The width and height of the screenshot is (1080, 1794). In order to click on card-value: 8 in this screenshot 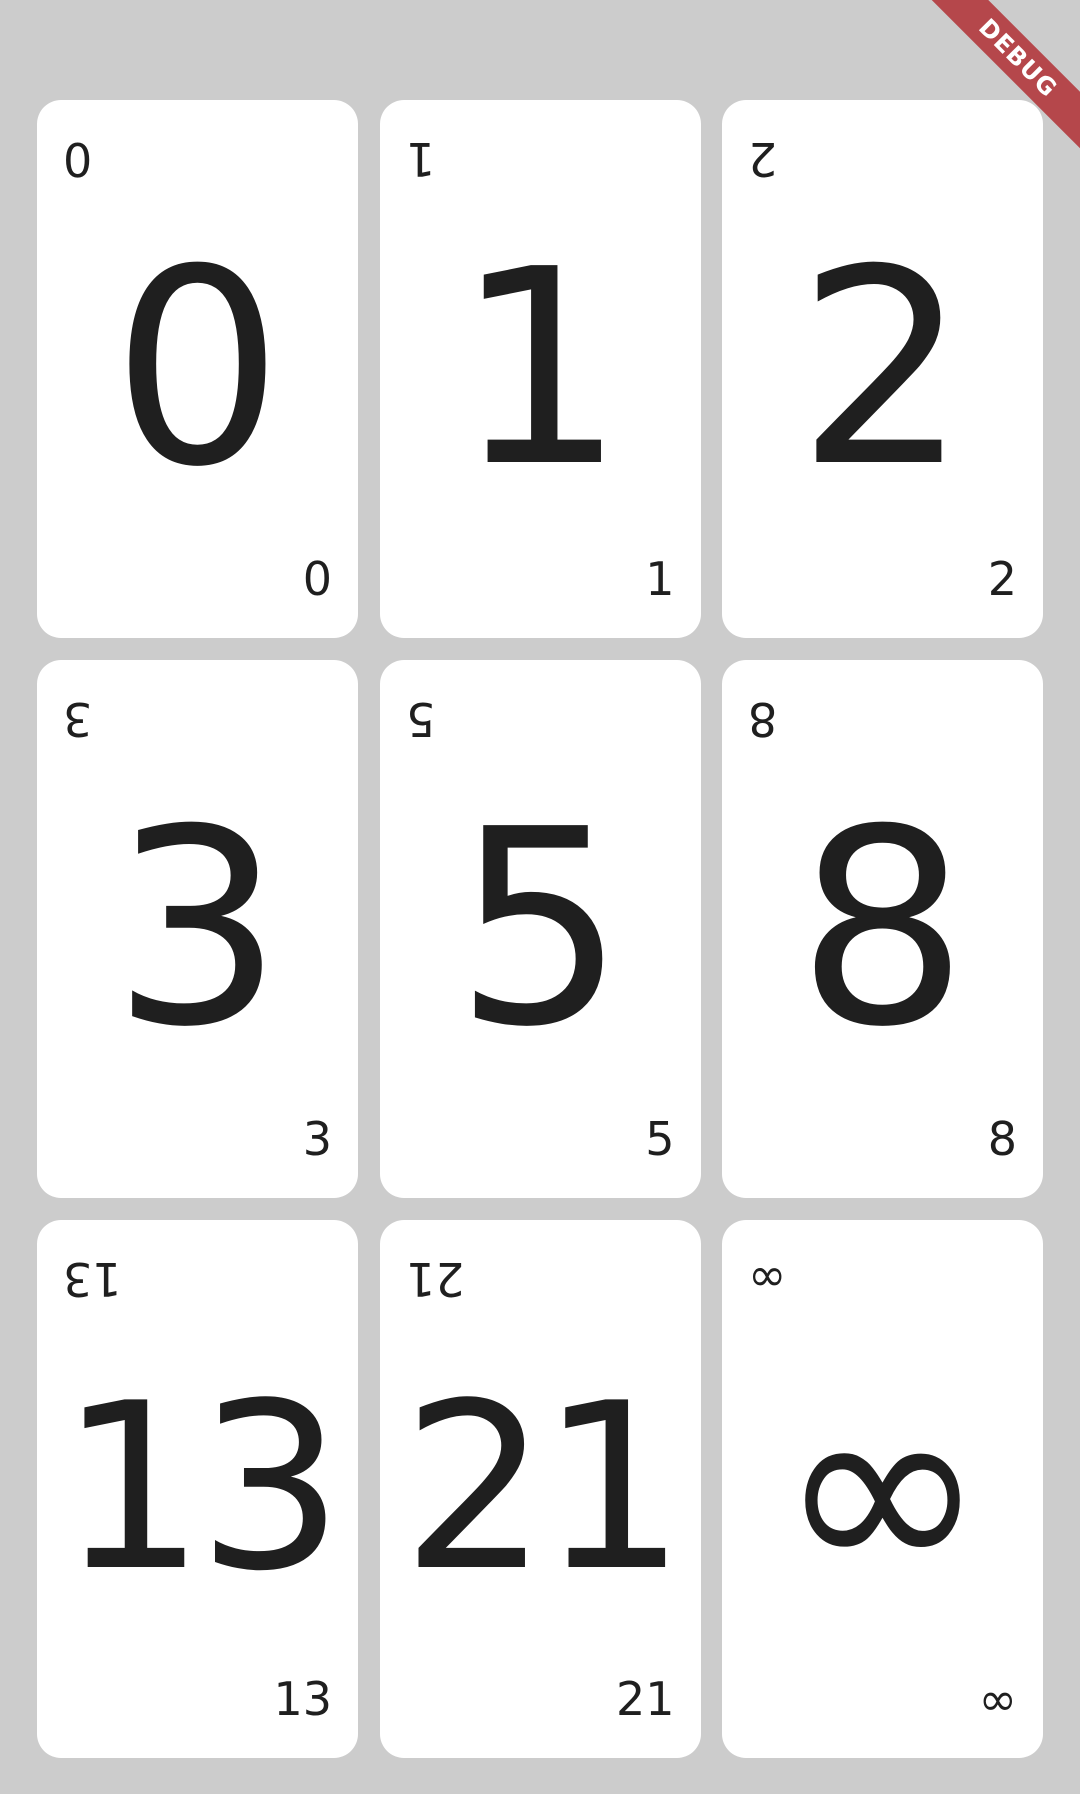, I will do `click(882, 928)`.